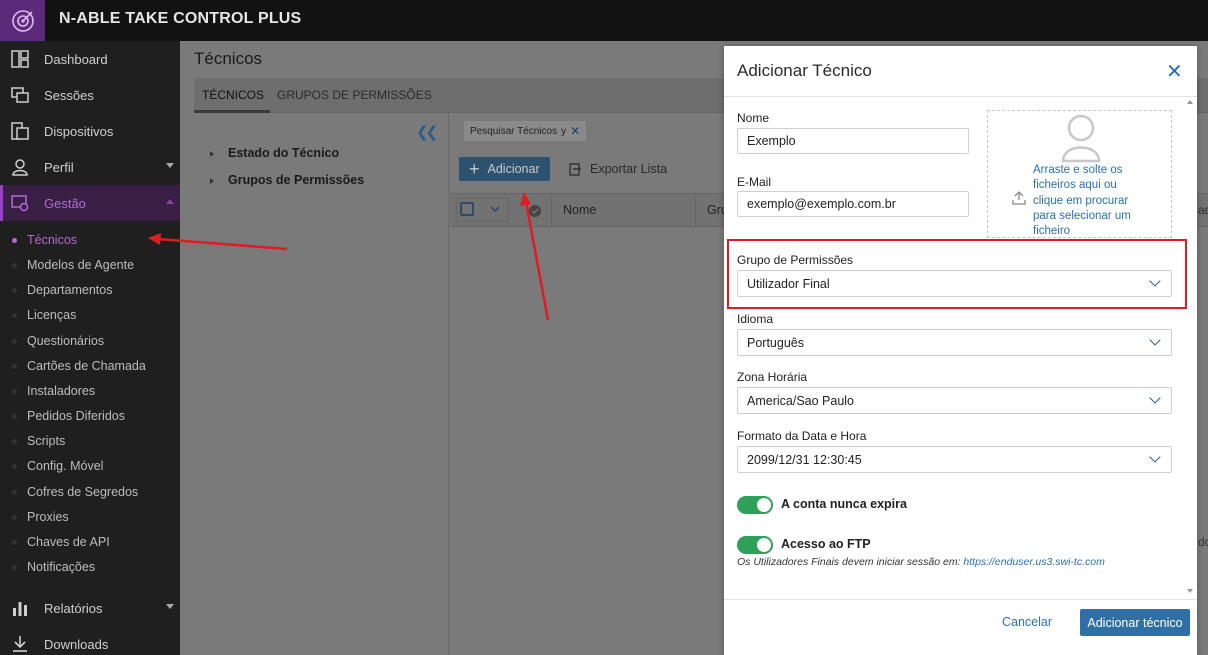 The width and height of the screenshot is (1208, 655). I want to click on sidebar-item-label: Gestão, so click(65, 203).